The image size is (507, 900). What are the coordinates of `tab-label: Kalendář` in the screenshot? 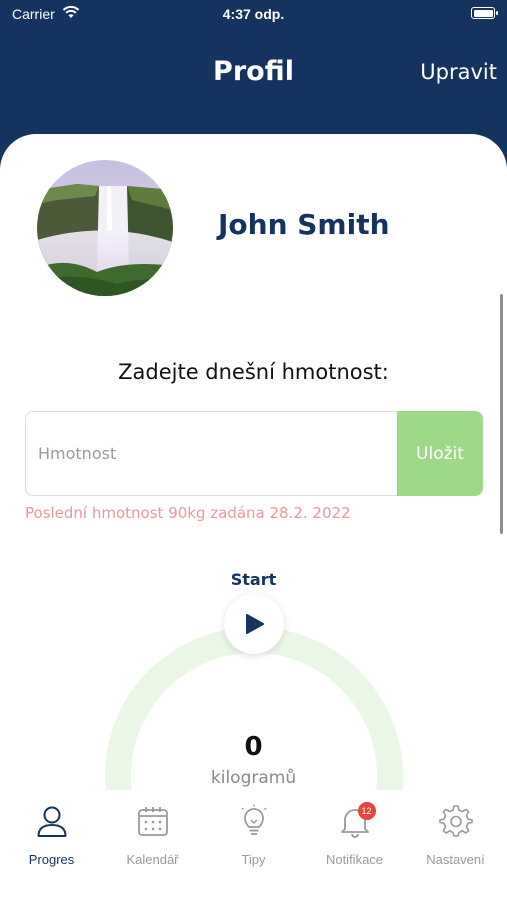 It's located at (152, 859).